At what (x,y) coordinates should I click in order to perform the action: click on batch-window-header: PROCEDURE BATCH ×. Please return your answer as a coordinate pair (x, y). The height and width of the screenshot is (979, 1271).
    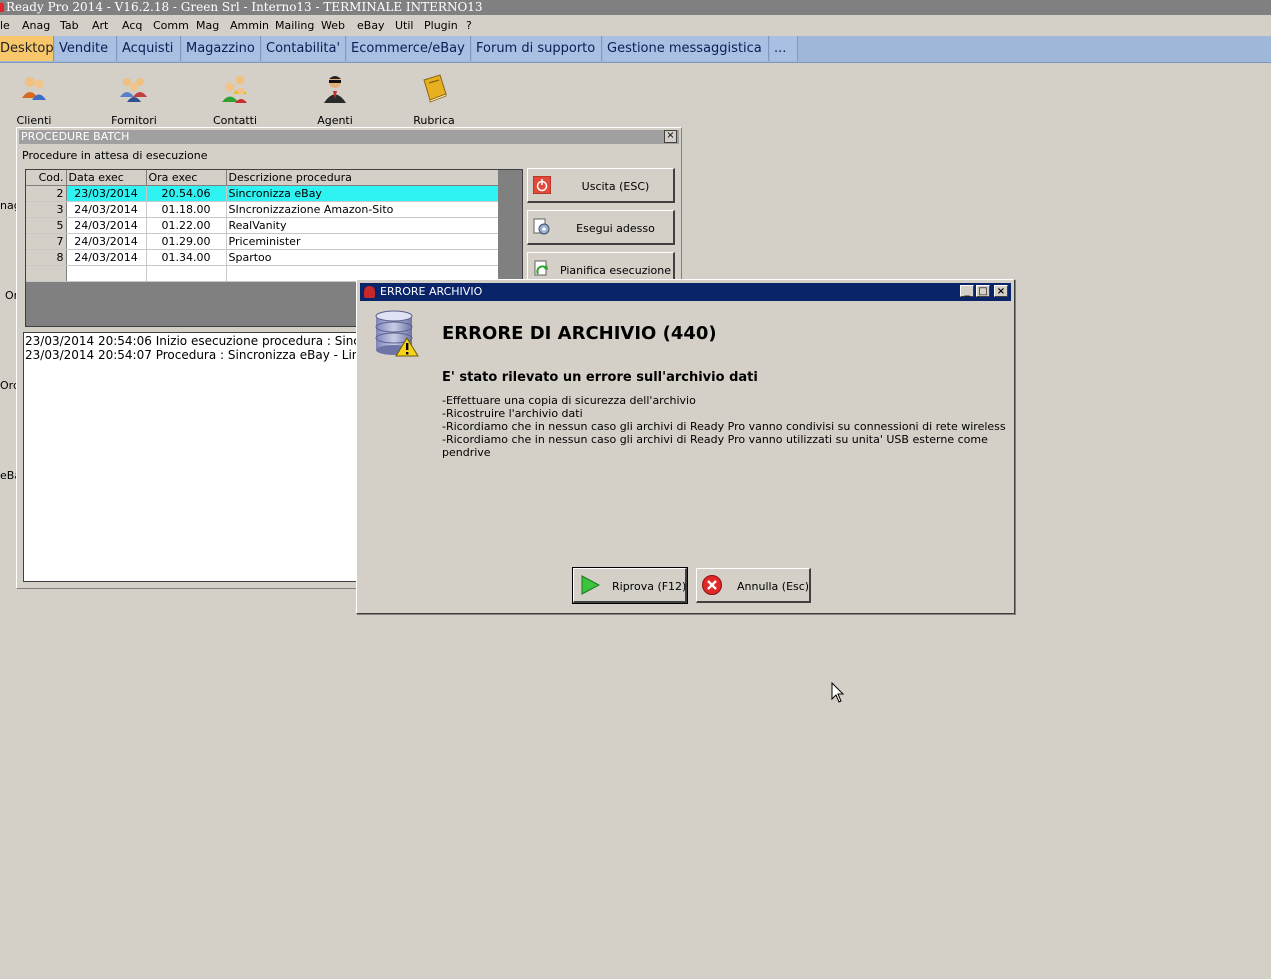
    Looking at the image, I should click on (349, 137).